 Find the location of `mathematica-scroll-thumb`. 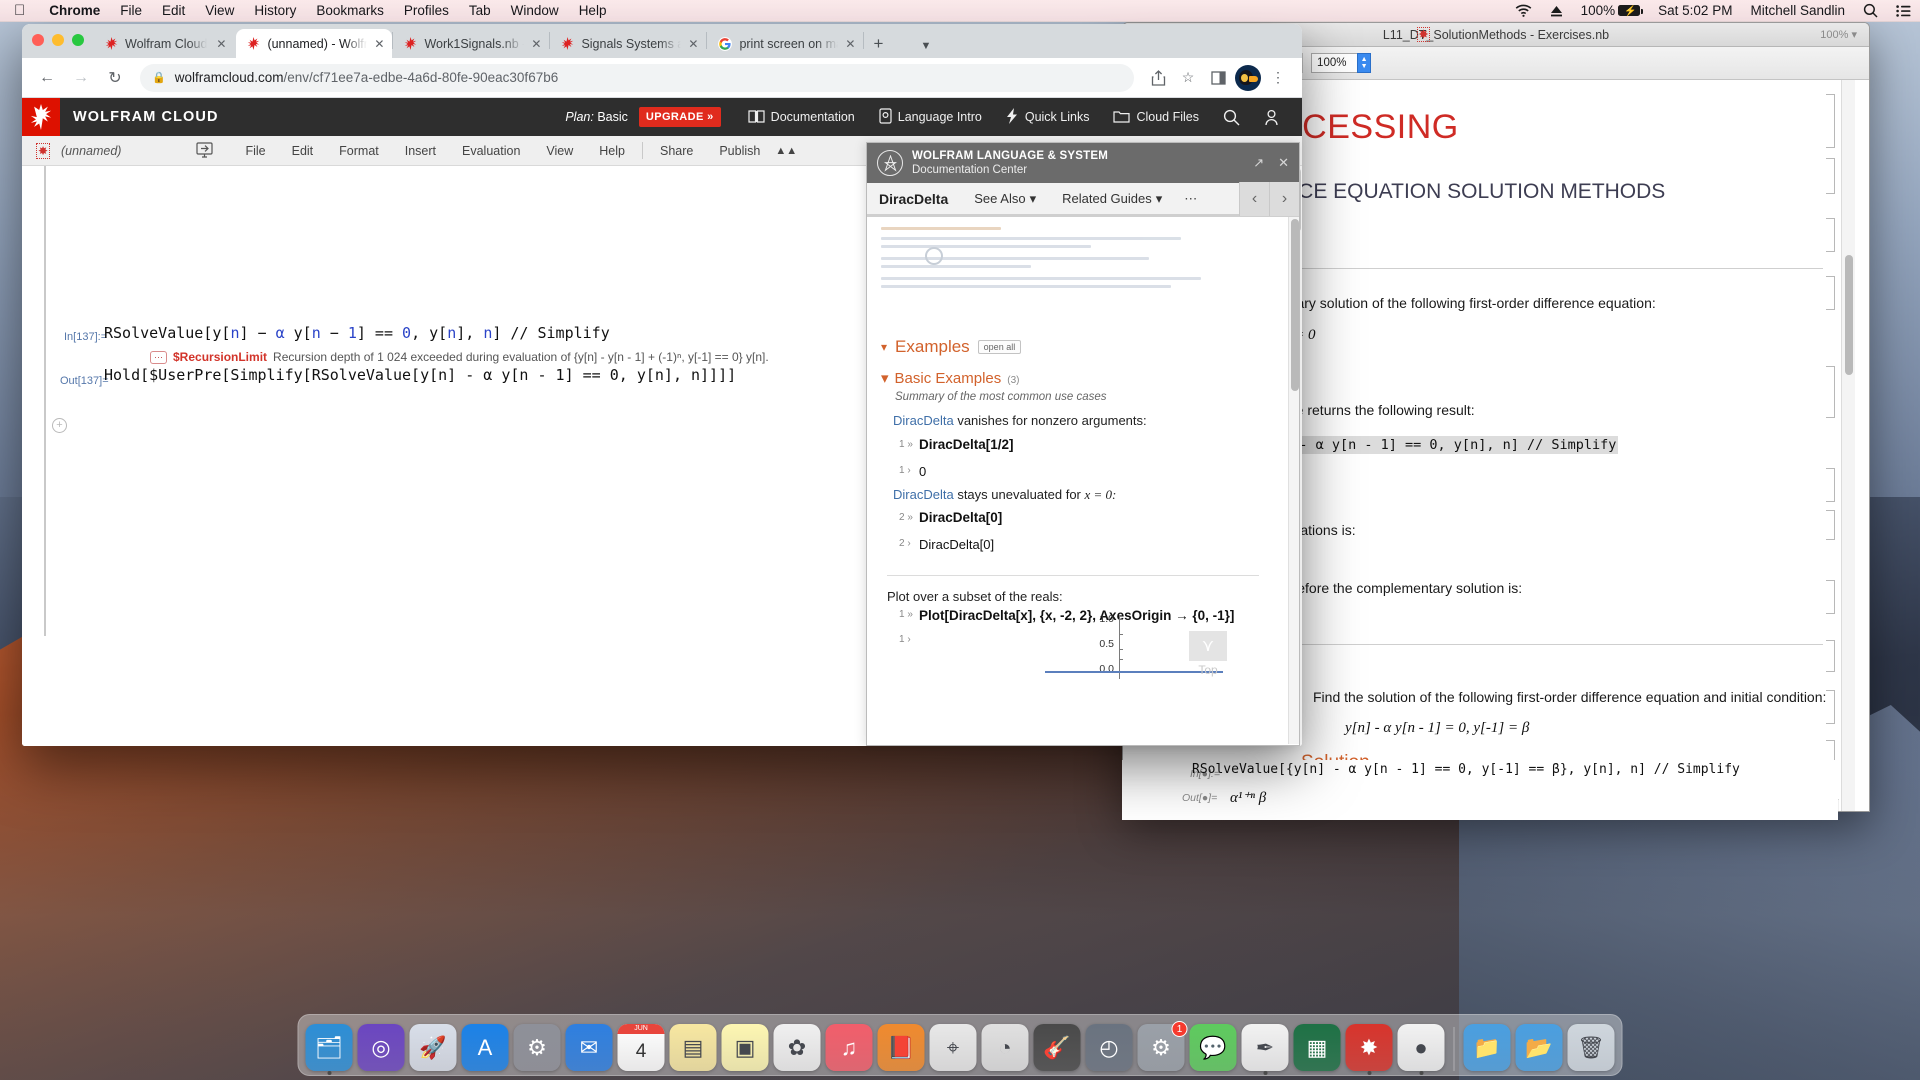

mathematica-scroll-thumb is located at coordinates (1849, 315).